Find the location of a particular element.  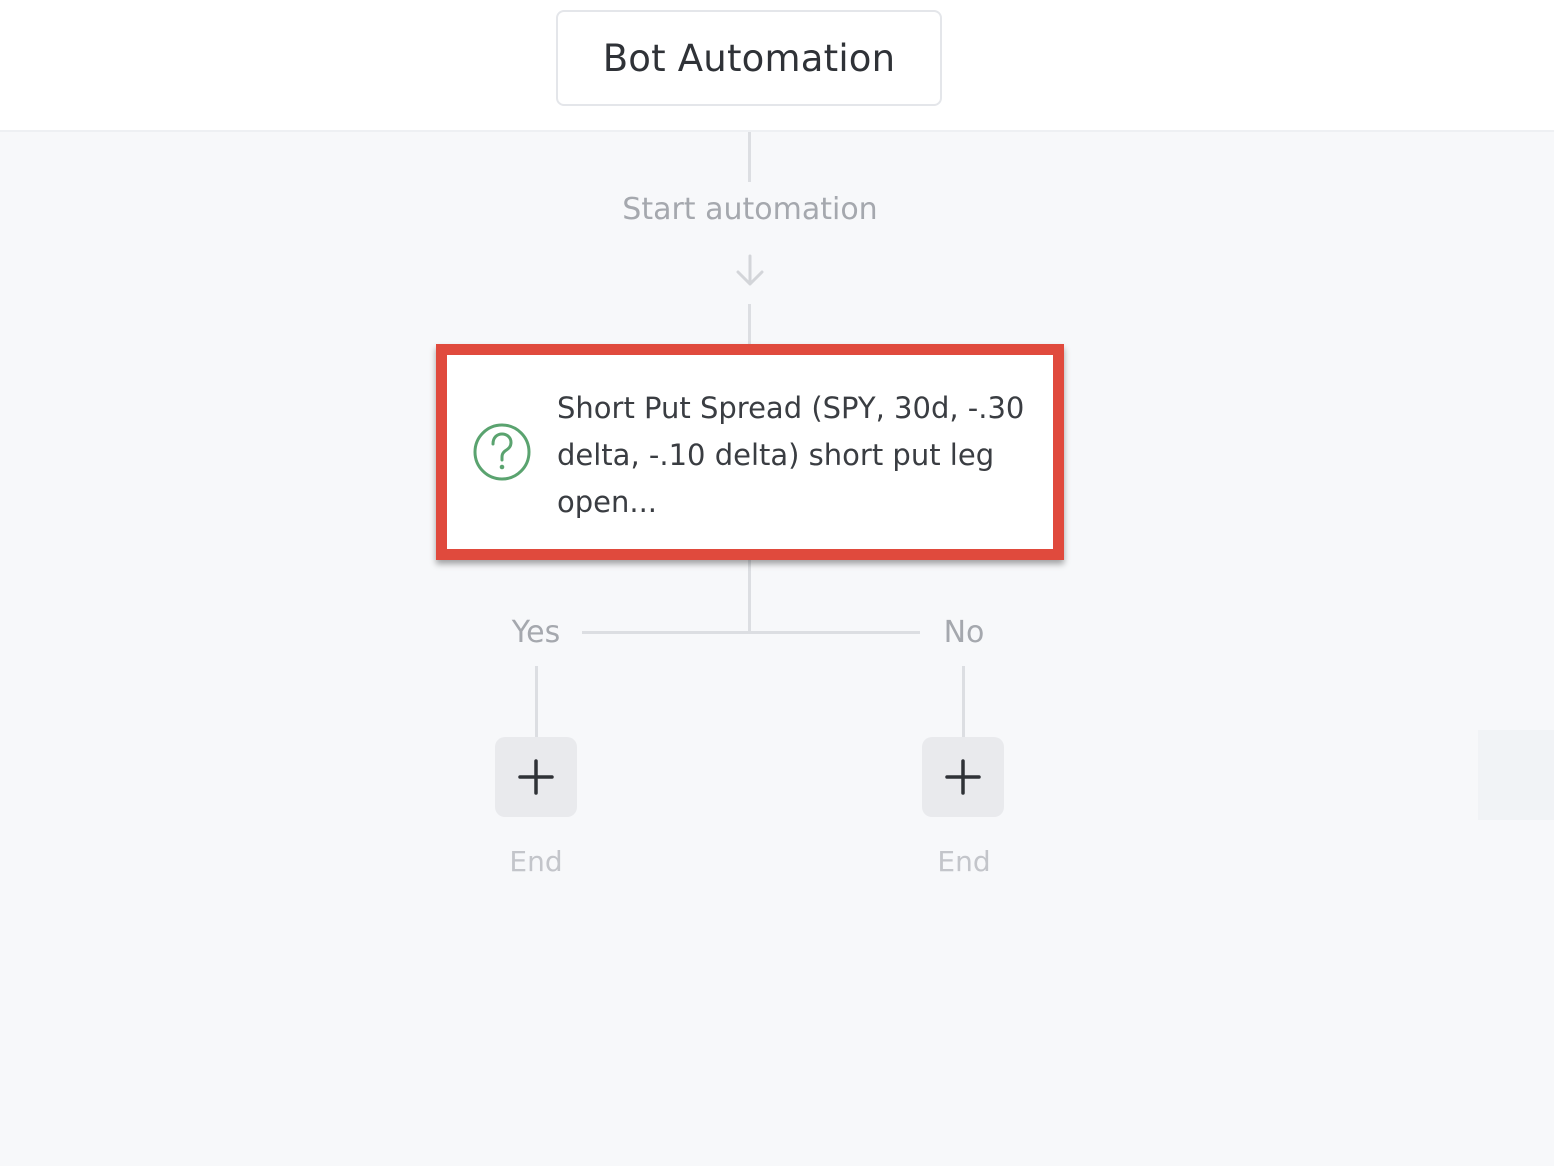

add-step-no-button is located at coordinates (963, 777).